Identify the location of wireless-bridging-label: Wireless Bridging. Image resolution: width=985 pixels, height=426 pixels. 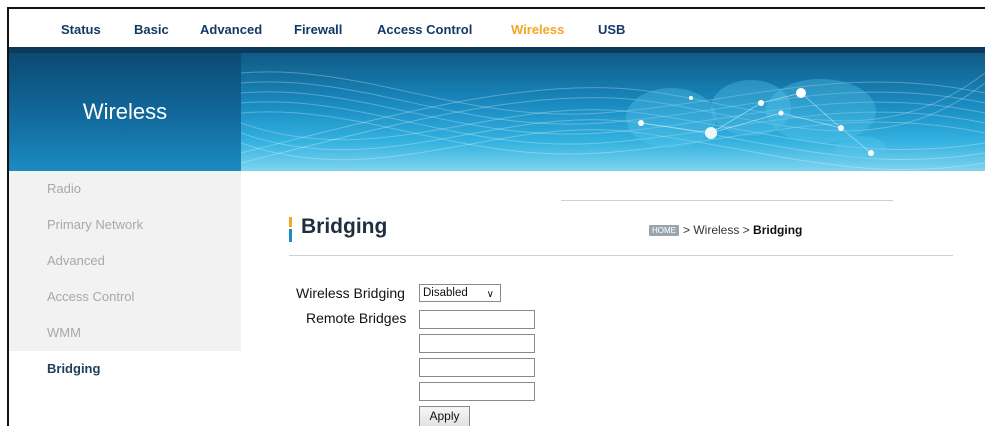
(350, 293).